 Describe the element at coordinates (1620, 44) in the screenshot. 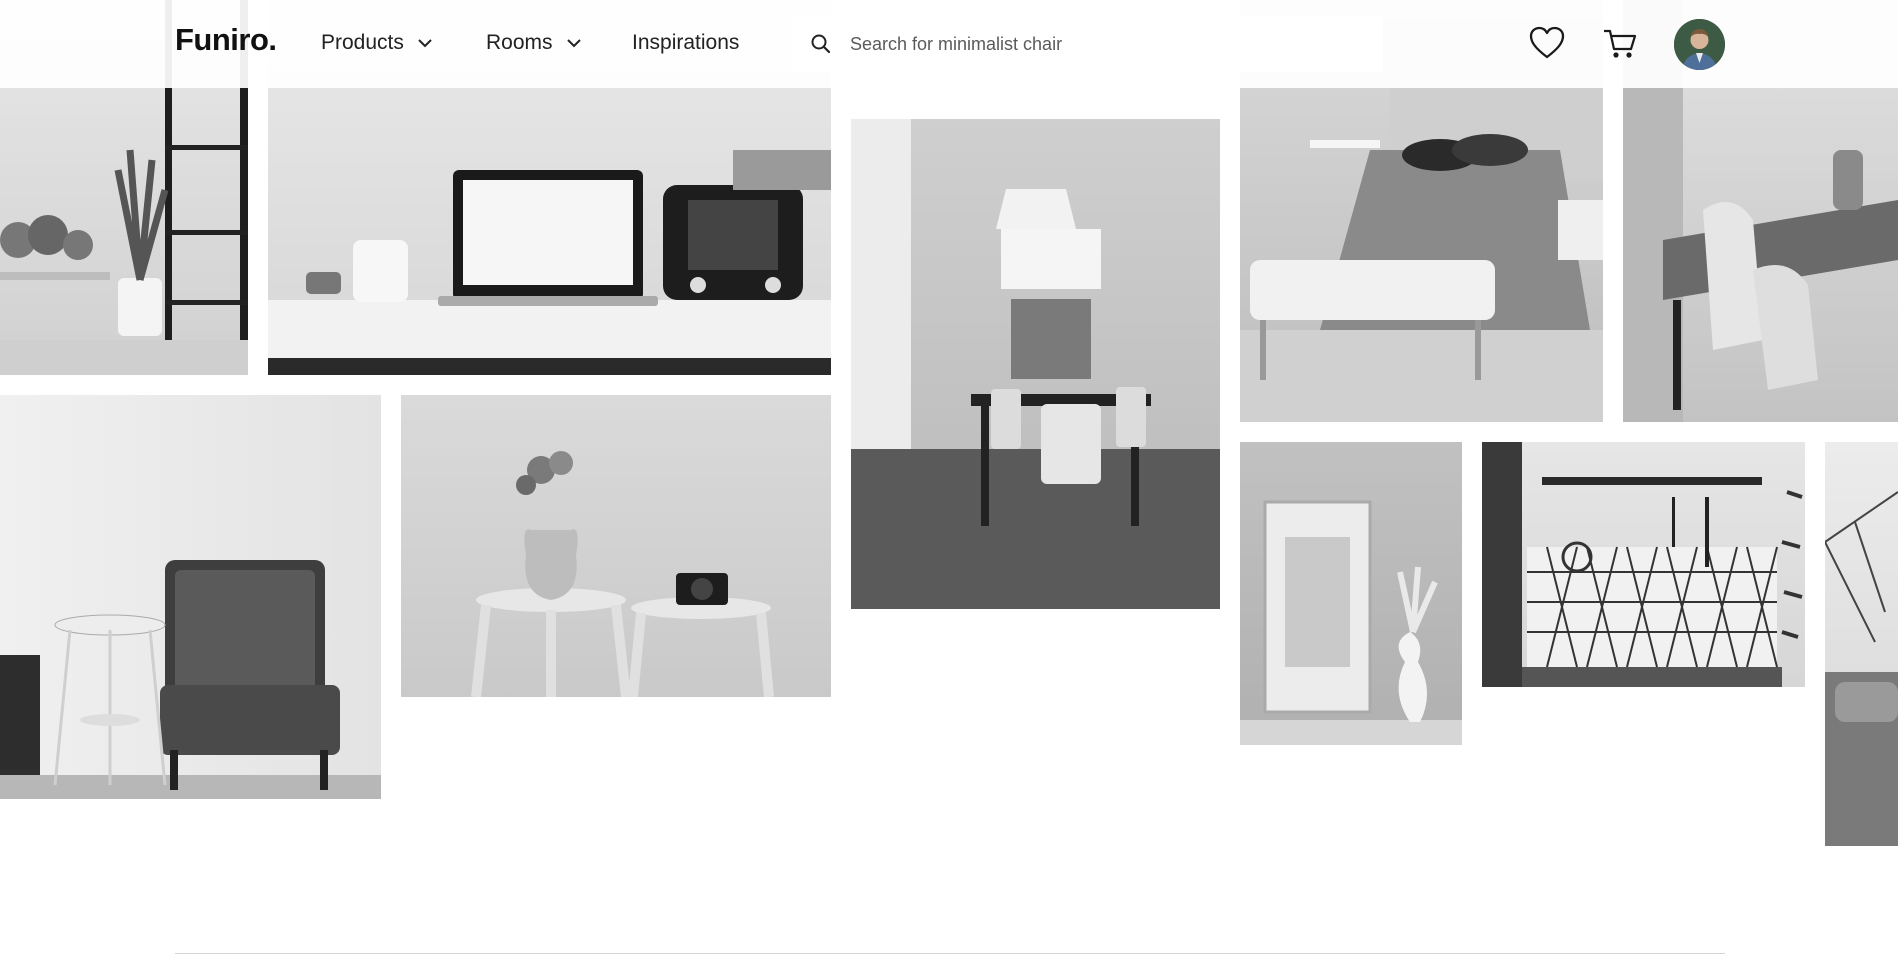

I see `cart-icon` at that location.